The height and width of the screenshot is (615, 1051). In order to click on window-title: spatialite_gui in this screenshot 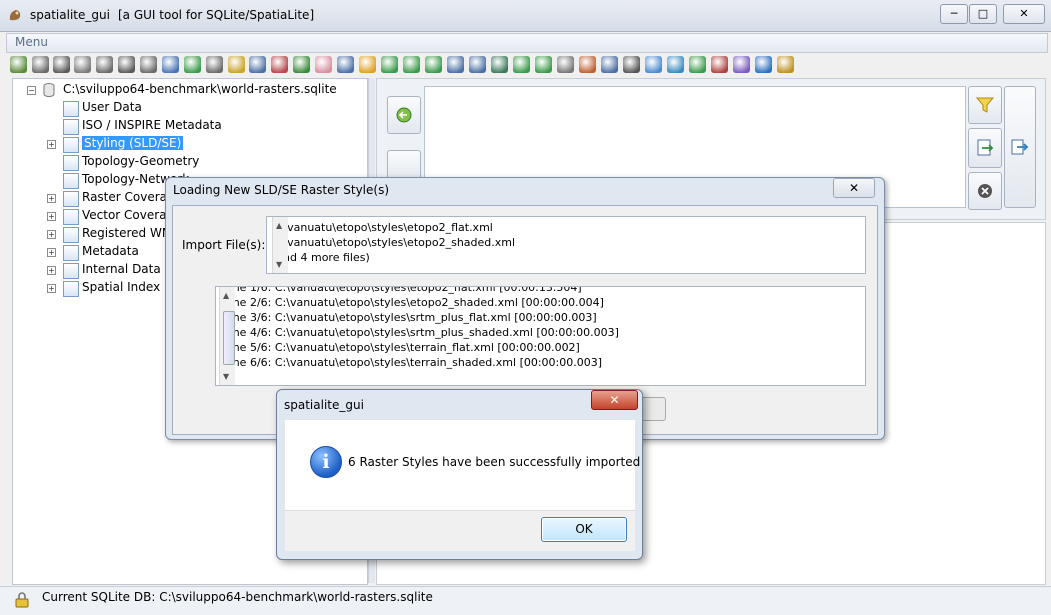, I will do `click(70, 15)`.